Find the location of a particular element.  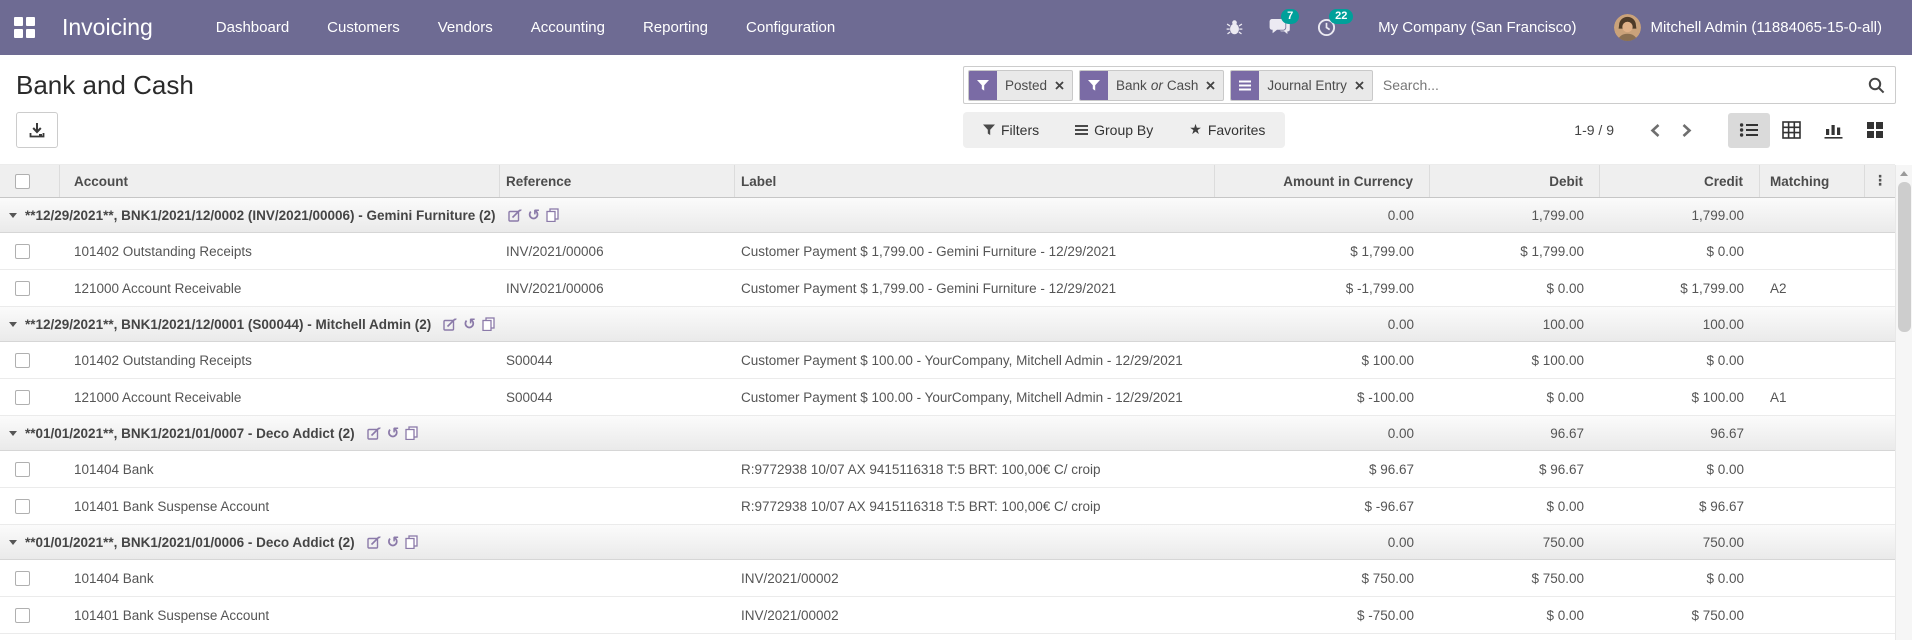

header-debit: Debit is located at coordinates (1515, 181).